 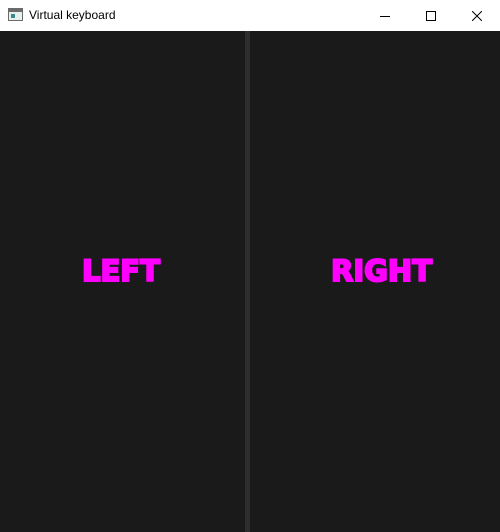 I want to click on minimize-button, so click(x=385, y=15).